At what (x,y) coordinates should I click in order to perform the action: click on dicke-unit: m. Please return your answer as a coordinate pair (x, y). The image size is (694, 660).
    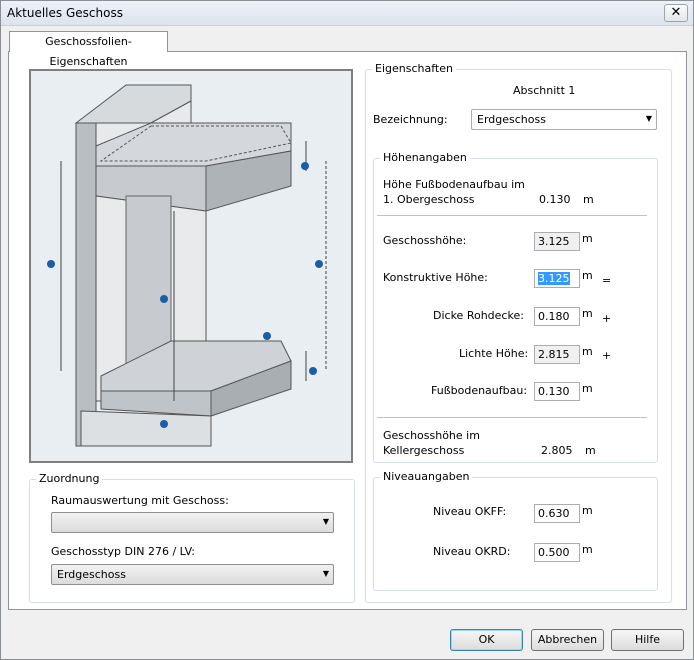
    Looking at the image, I should click on (587, 313).